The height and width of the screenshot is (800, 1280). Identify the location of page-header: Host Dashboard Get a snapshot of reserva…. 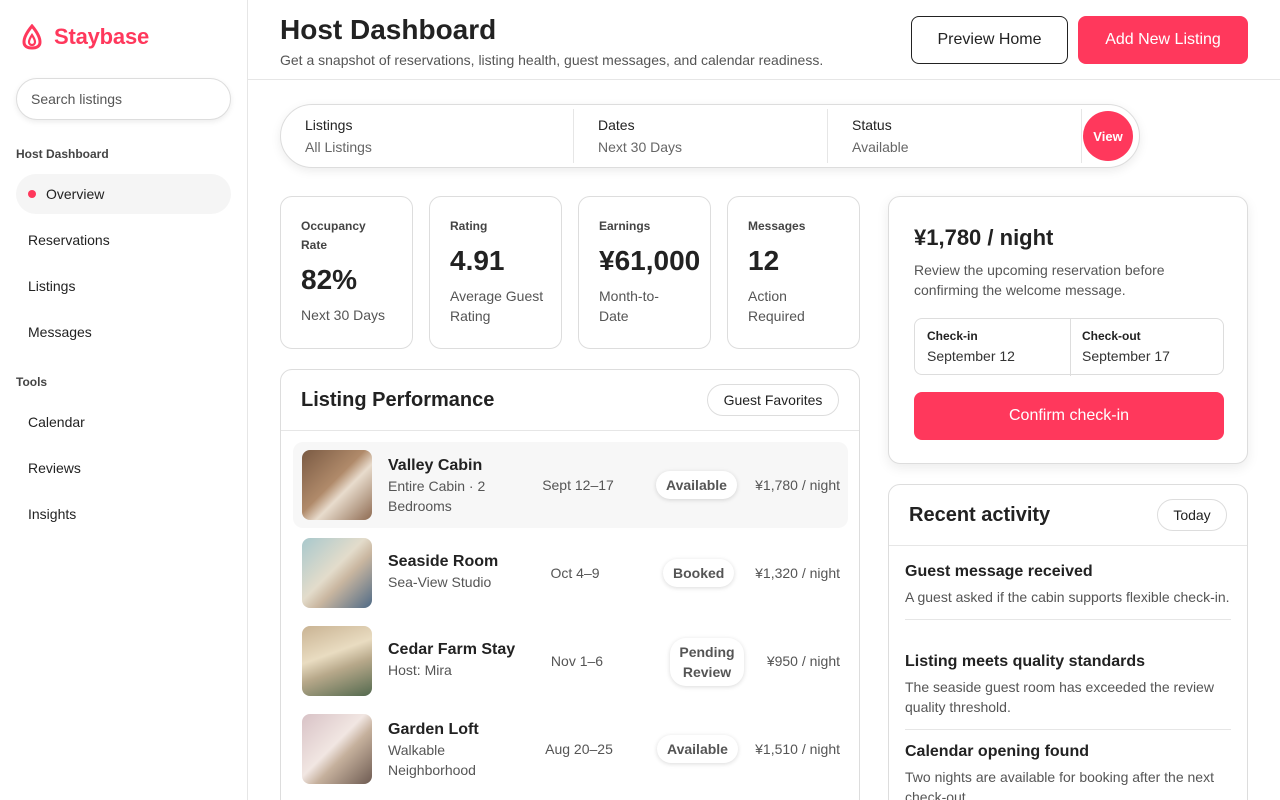
(764, 40).